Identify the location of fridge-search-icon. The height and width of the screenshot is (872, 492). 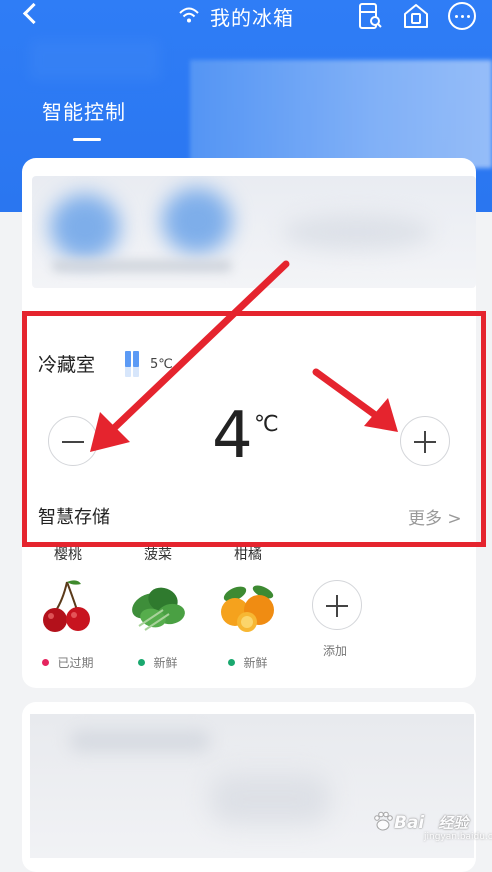
(370, 16).